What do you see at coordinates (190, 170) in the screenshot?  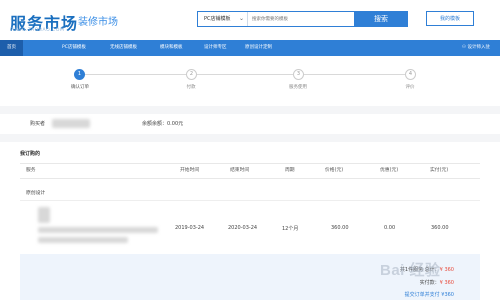 I see `col-start-time: 开始时间` at bounding box center [190, 170].